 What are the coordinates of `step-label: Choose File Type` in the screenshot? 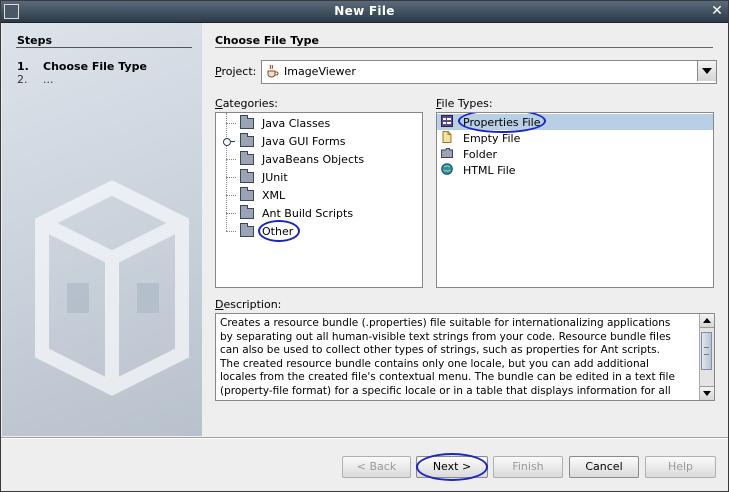 It's located at (95, 66).